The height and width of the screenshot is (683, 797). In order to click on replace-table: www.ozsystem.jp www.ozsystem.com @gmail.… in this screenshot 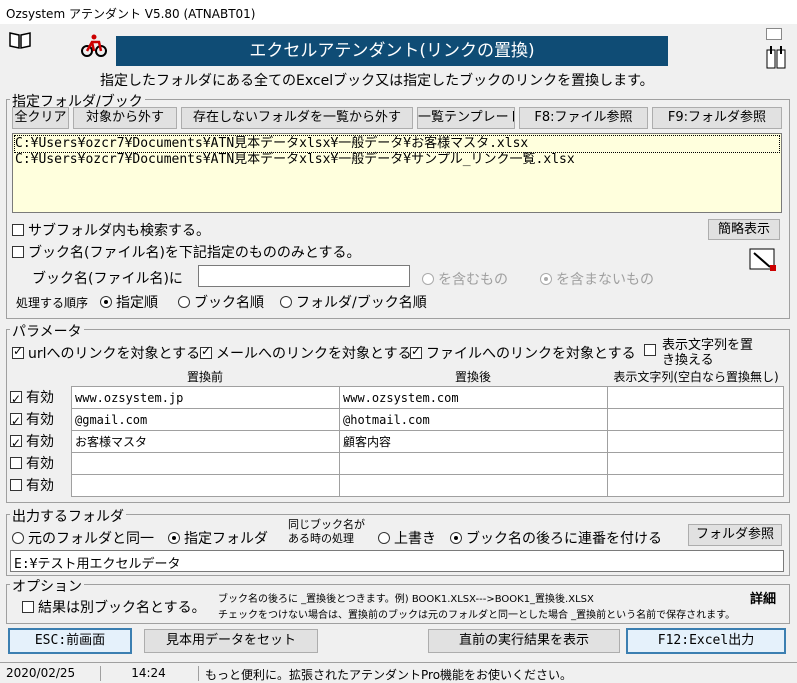, I will do `click(427, 441)`.